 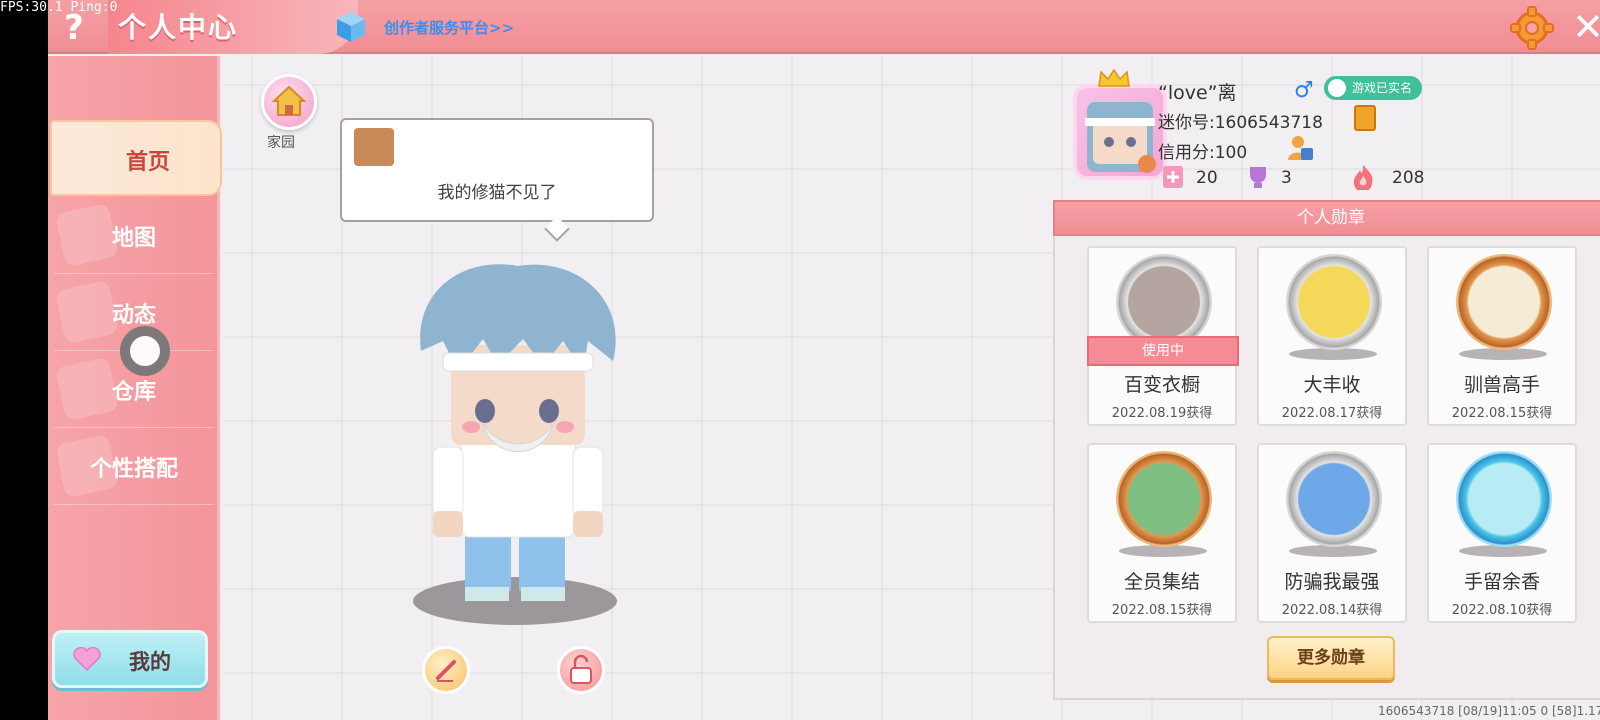 What do you see at coordinates (1161, 385) in the screenshot?
I see `medal-name: 百变衣橱` at bounding box center [1161, 385].